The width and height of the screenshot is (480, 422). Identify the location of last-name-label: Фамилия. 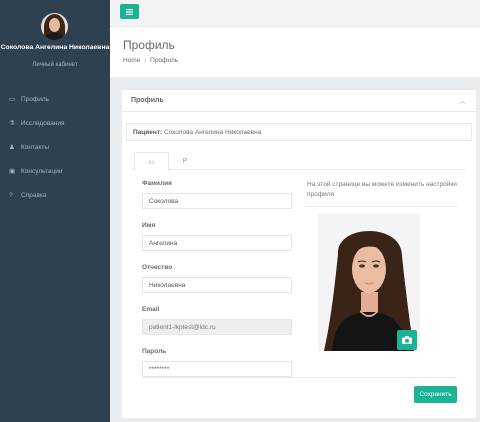
(157, 183).